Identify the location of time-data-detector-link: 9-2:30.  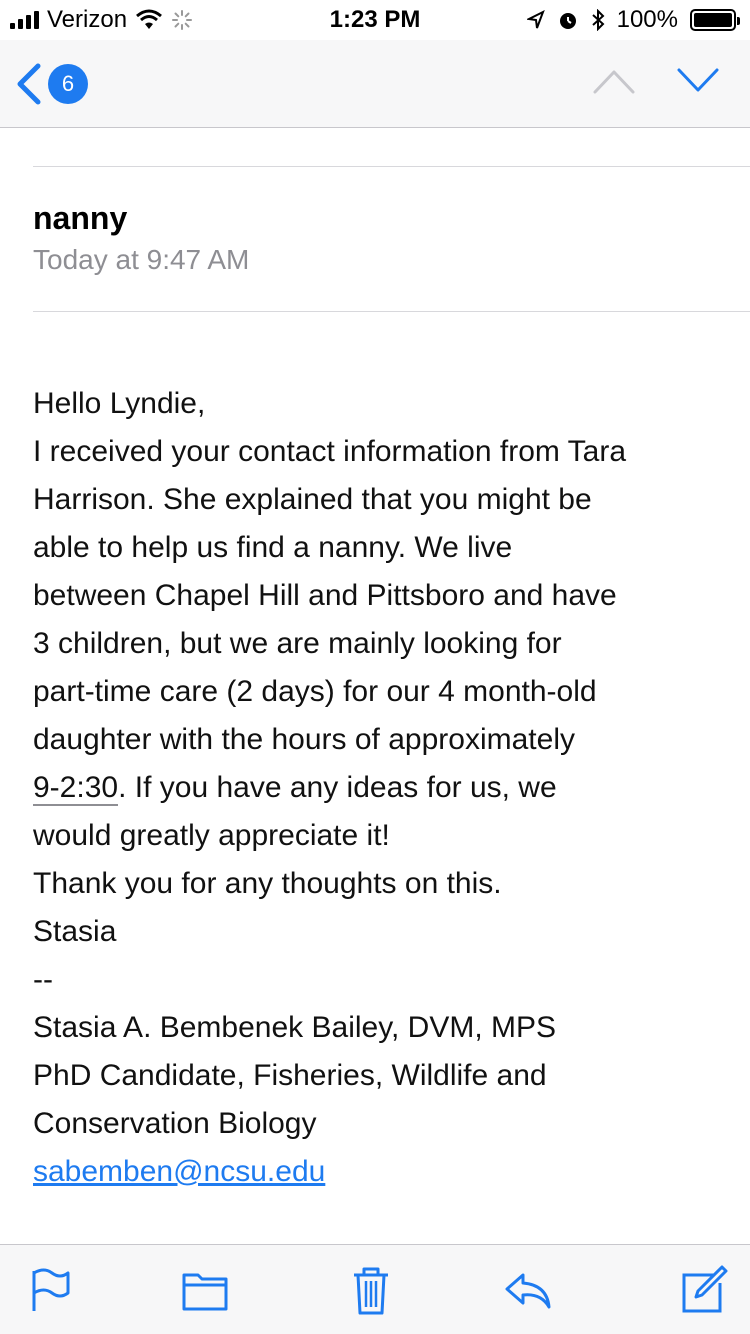
(76, 788).